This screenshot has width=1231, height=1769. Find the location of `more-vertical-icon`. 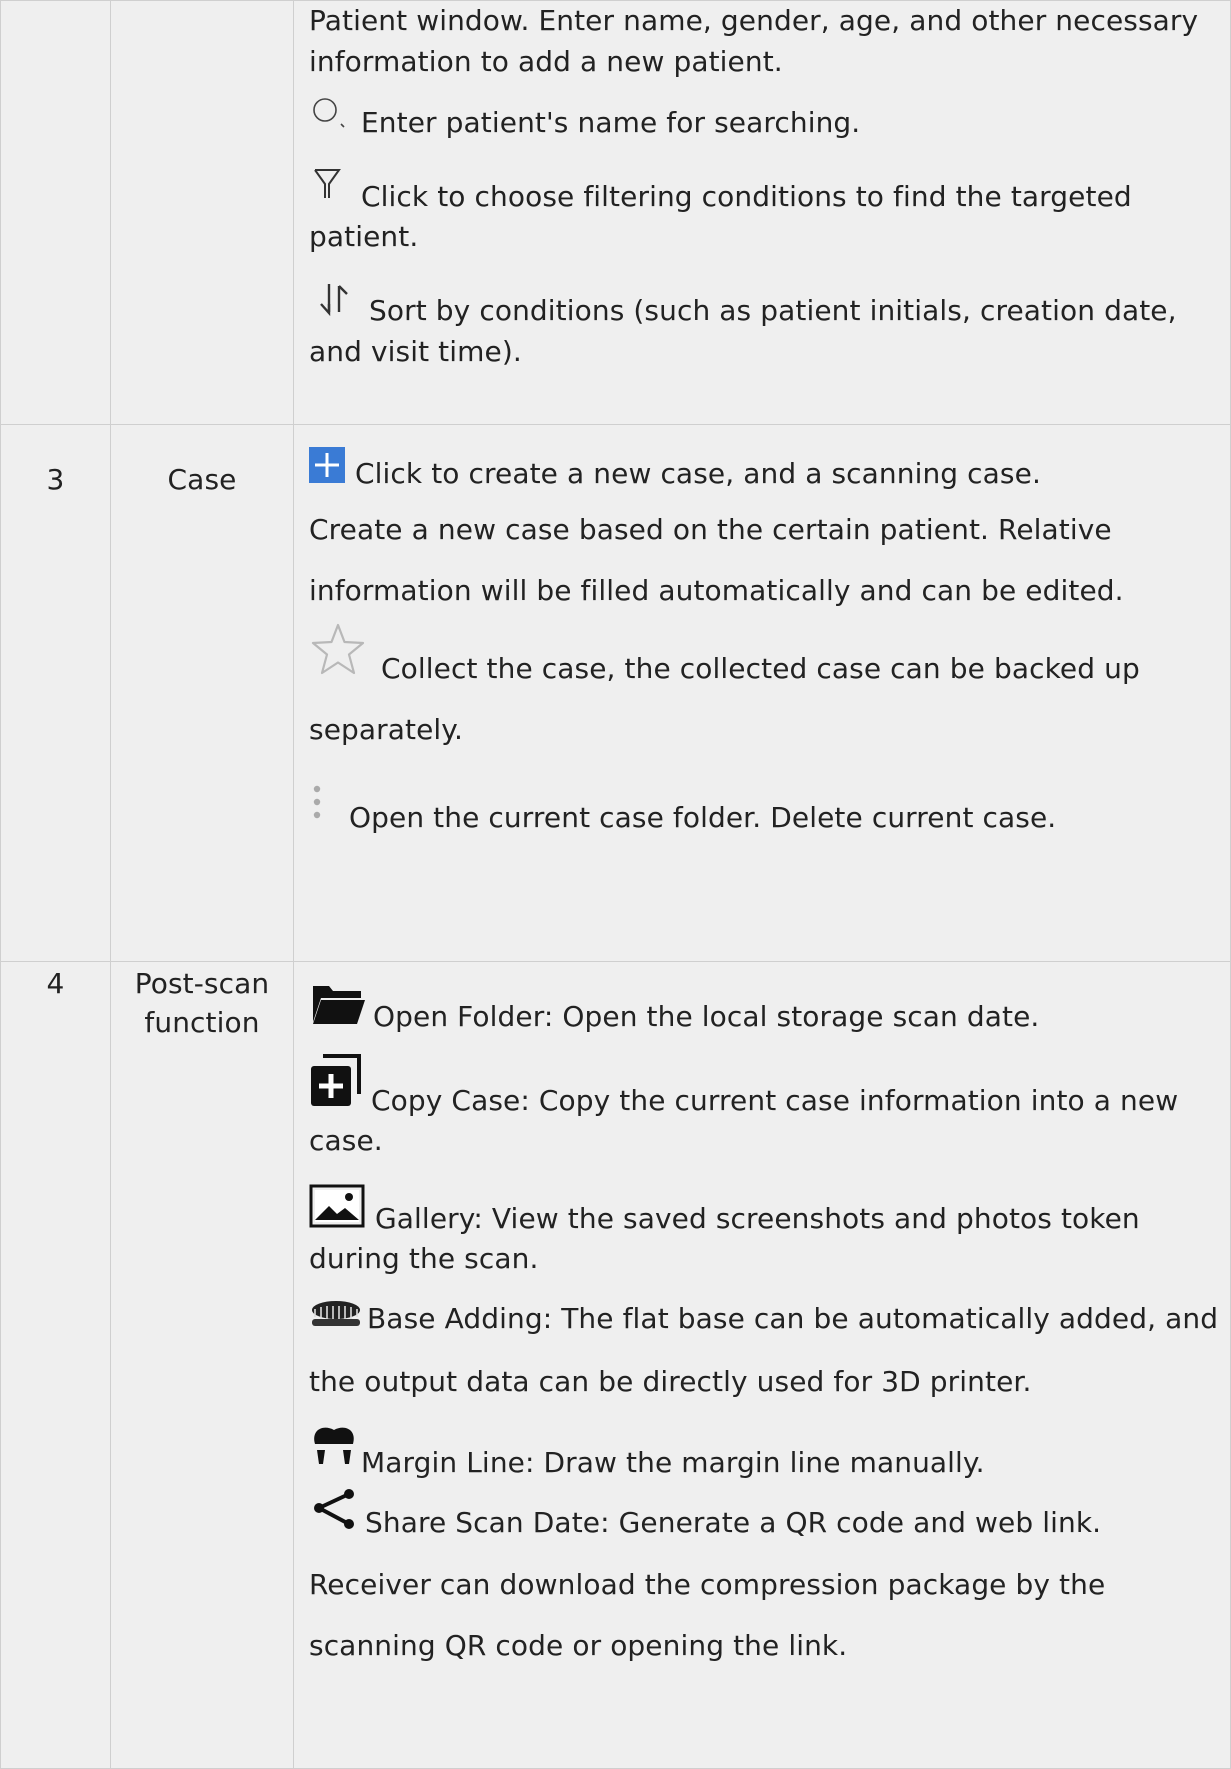

more-vertical-icon is located at coordinates (317, 811).